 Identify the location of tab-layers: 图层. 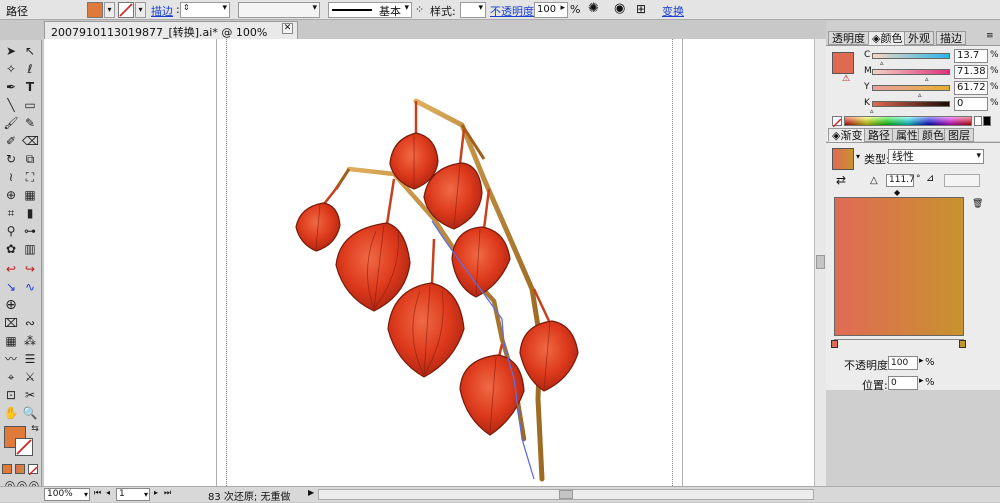
(959, 135).